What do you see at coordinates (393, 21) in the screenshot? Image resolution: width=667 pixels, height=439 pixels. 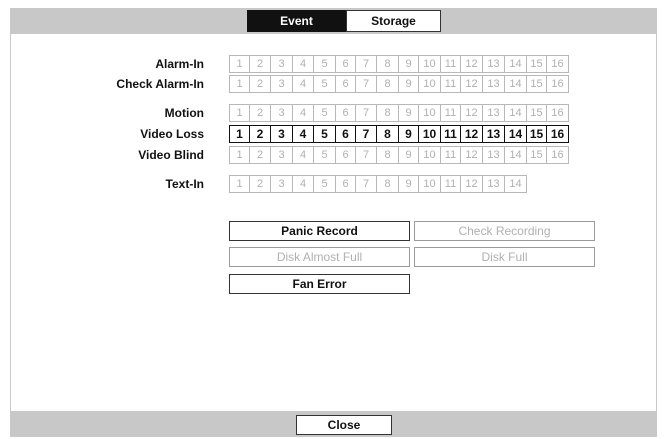 I see `tab-storage: Storage` at bounding box center [393, 21].